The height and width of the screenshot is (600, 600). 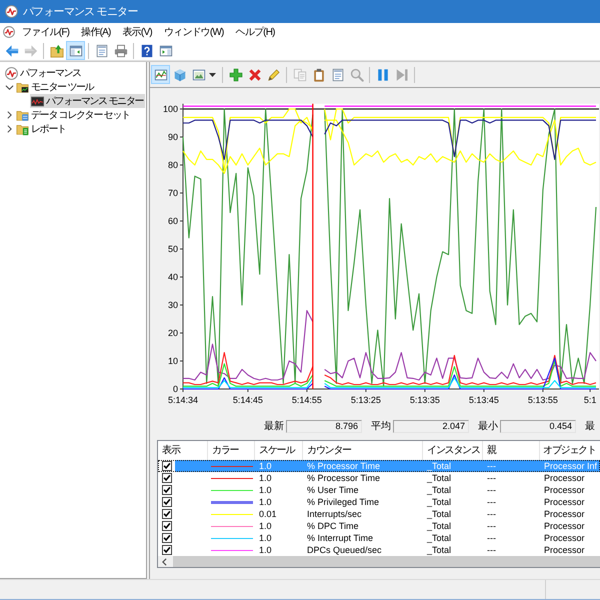 What do you see at coordinates (379, 514) in the screenshot?
I see `table-row: 0.01 Interrupts/sec _Total --- Processor` at bounding box center [379, 514].